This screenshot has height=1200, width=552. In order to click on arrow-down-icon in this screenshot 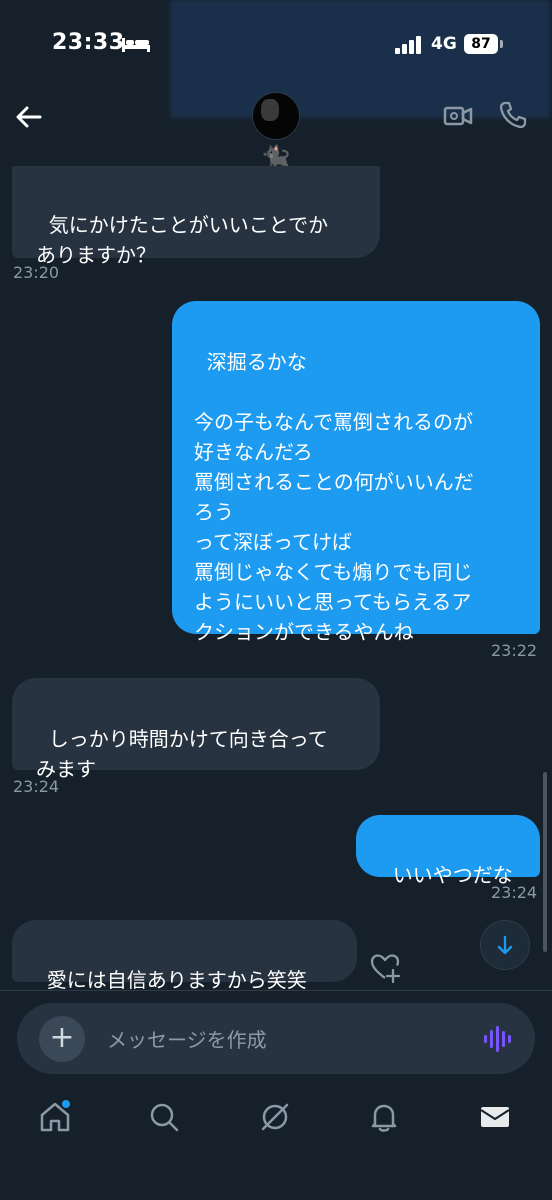, I will do `click(505, 945)`.